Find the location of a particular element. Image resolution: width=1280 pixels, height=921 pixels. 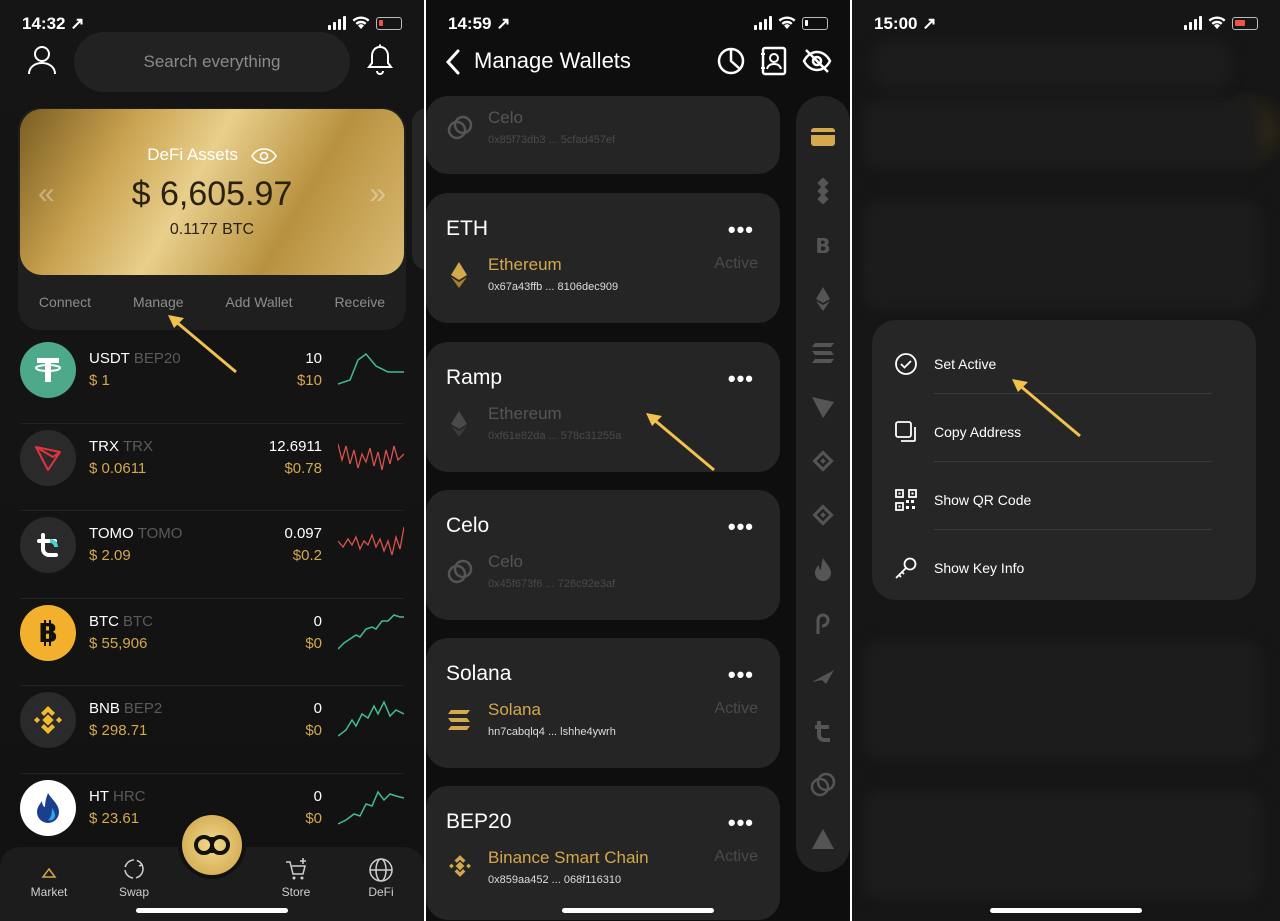

fire-filter-icon is located at coordinates (823, 569).